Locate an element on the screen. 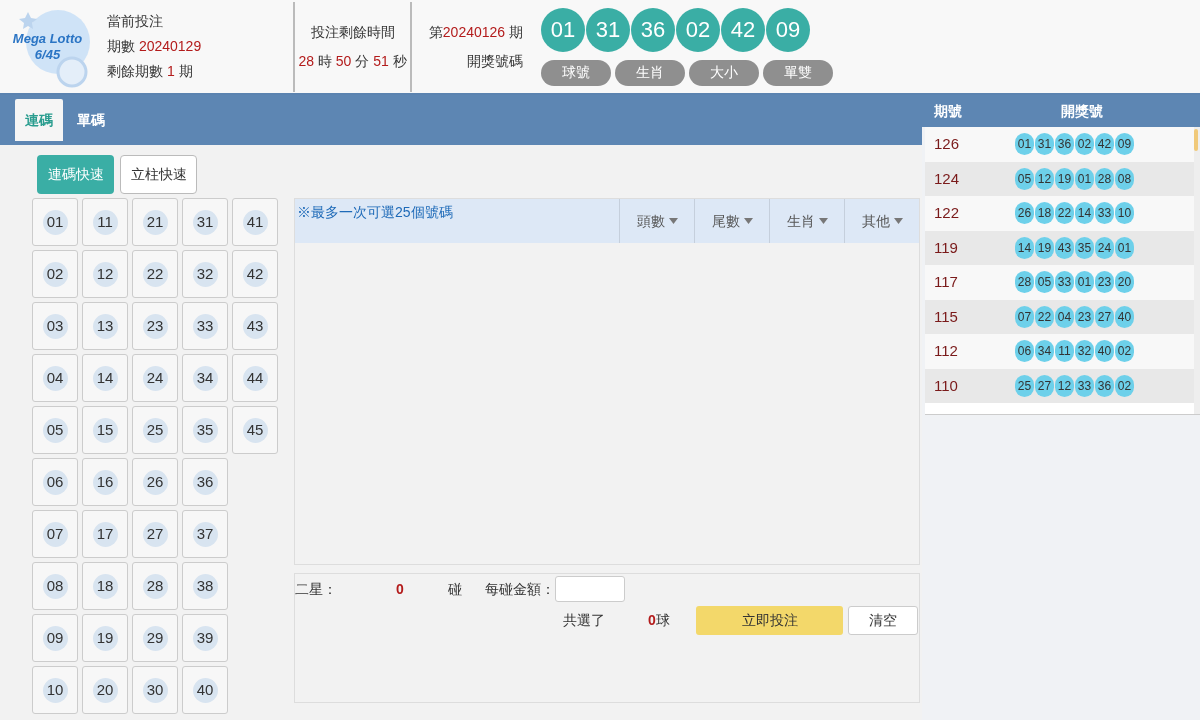 This screenshot has height=720, width=1200. filter-dropdown: 尾數 is located at coordinates (731, 221).